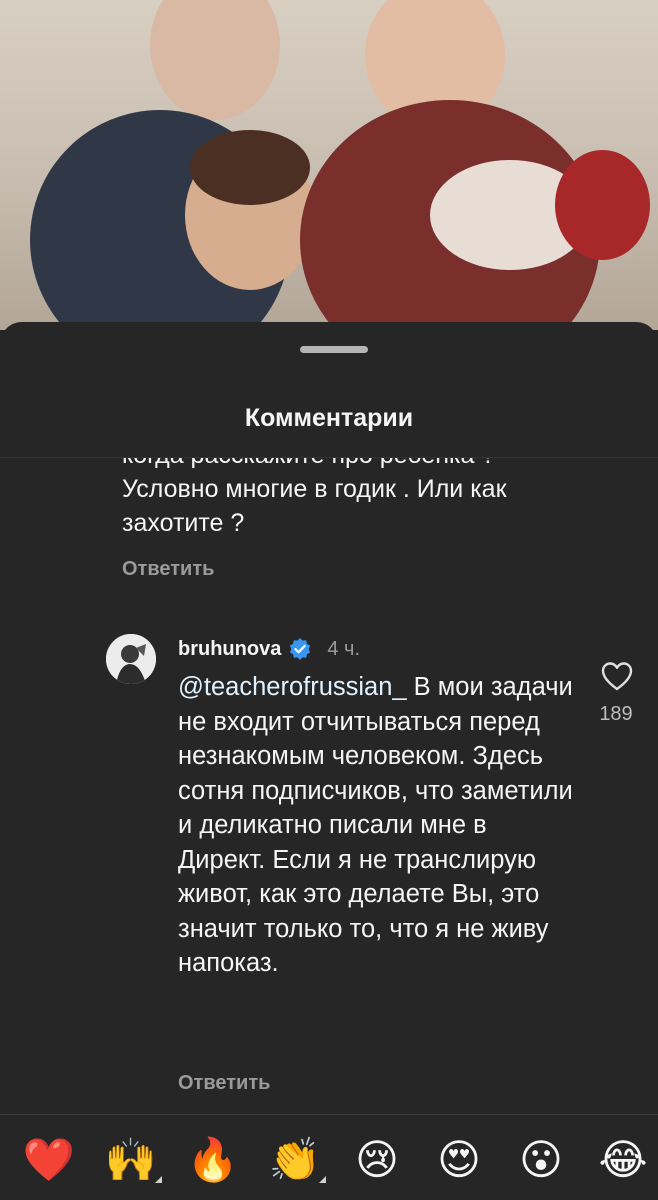  Describe the element at coordinates (297, 1160) in the screenshot. I see `clapping-hands-emoji: 👏` at that location.